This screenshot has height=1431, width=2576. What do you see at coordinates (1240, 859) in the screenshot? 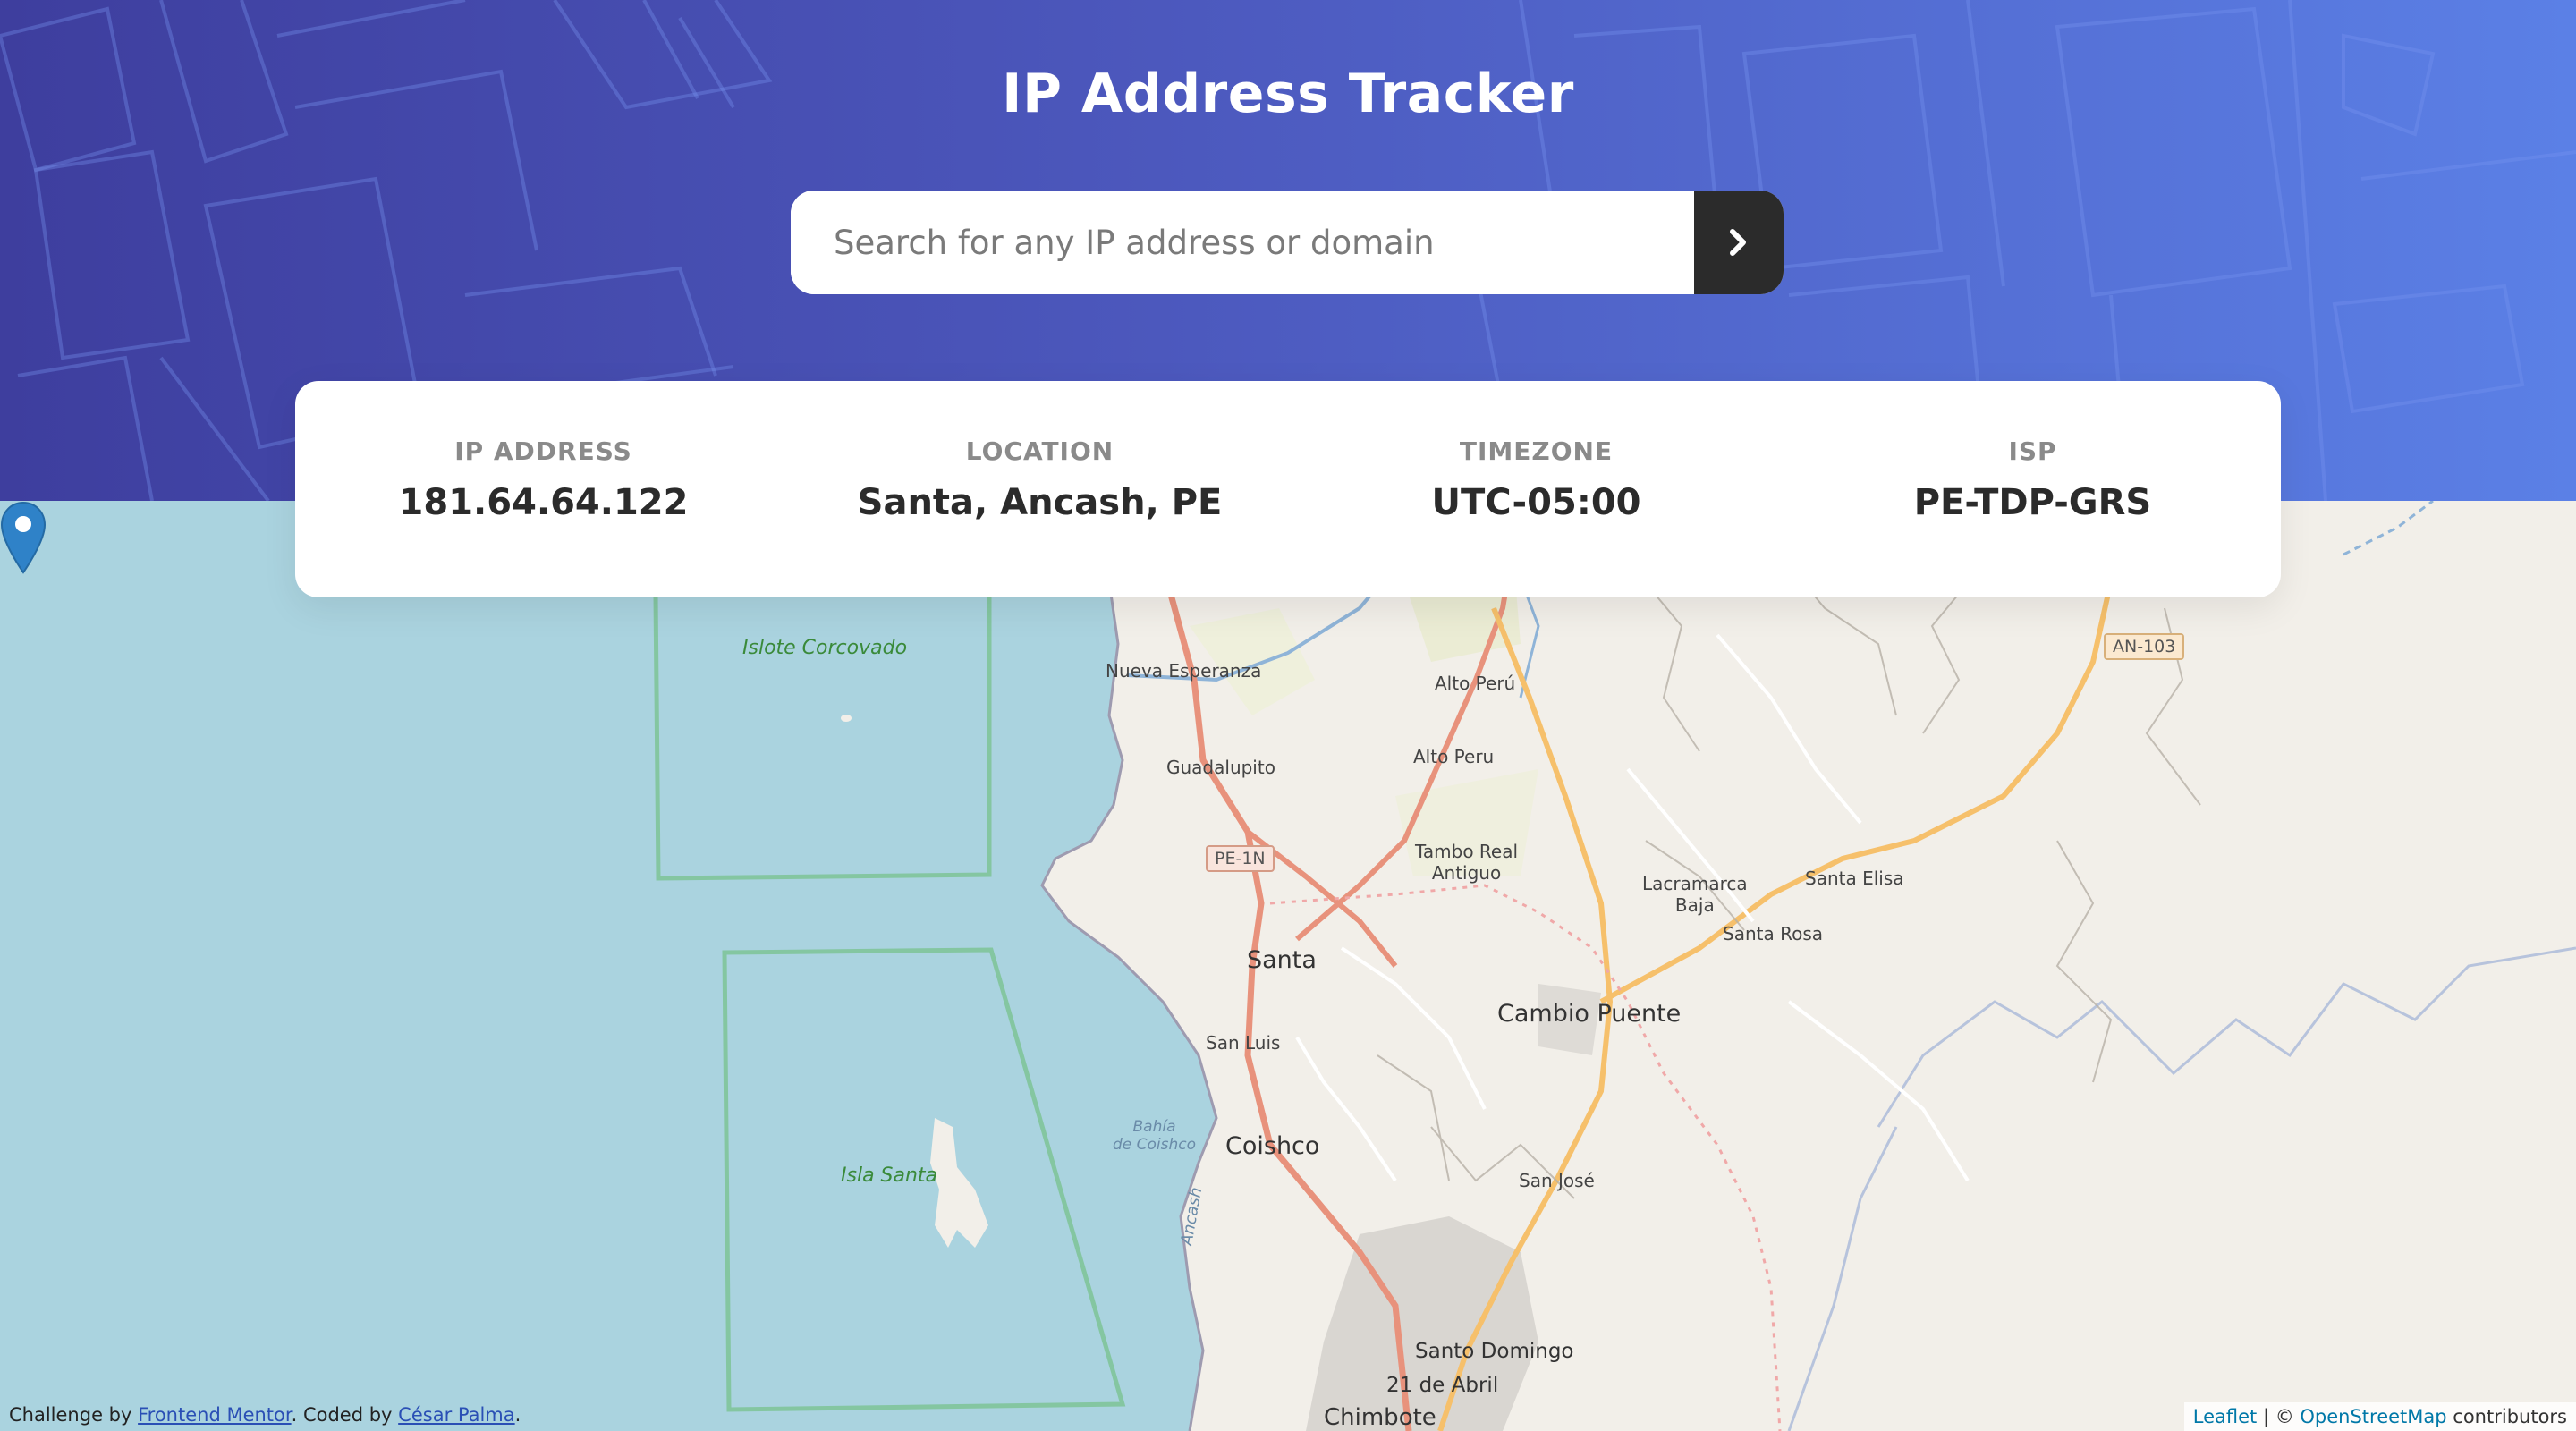
I see `map-label-pe1n: PE-1N` at bounding box center [1240, 859].